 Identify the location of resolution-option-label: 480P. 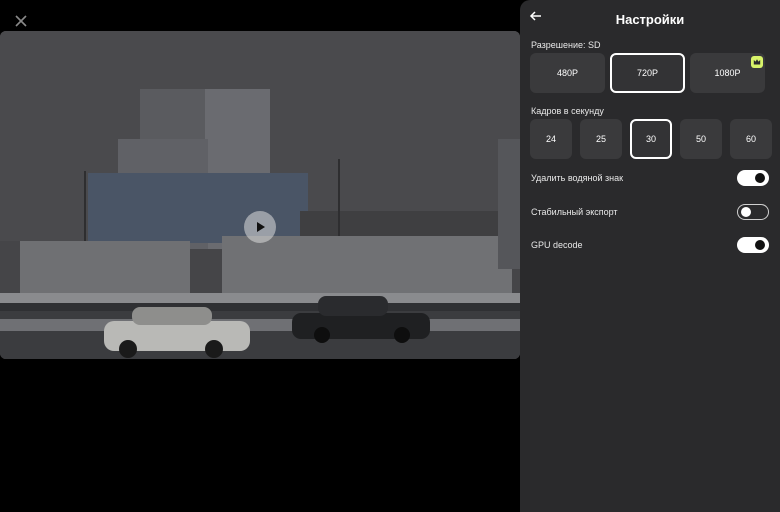
(567, 73).